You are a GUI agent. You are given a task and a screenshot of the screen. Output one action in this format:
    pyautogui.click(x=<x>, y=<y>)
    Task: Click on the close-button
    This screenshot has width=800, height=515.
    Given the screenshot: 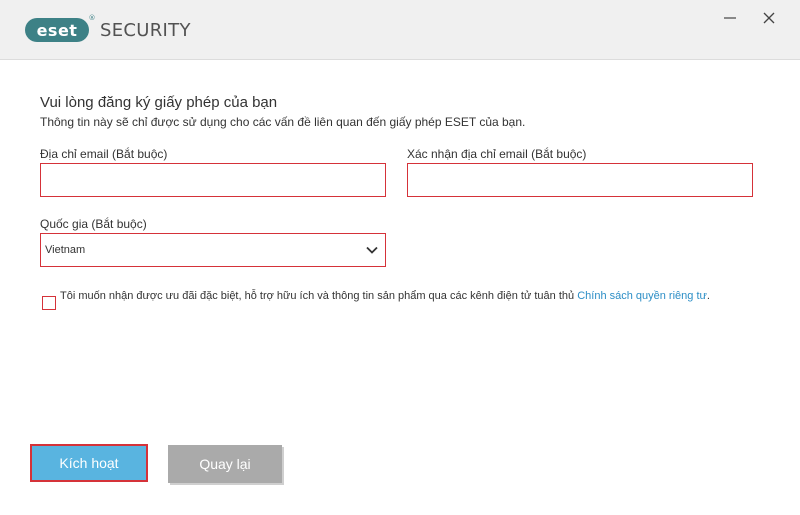 What is the action you would take?
    pyautogui.click(x=769, y=18)
    